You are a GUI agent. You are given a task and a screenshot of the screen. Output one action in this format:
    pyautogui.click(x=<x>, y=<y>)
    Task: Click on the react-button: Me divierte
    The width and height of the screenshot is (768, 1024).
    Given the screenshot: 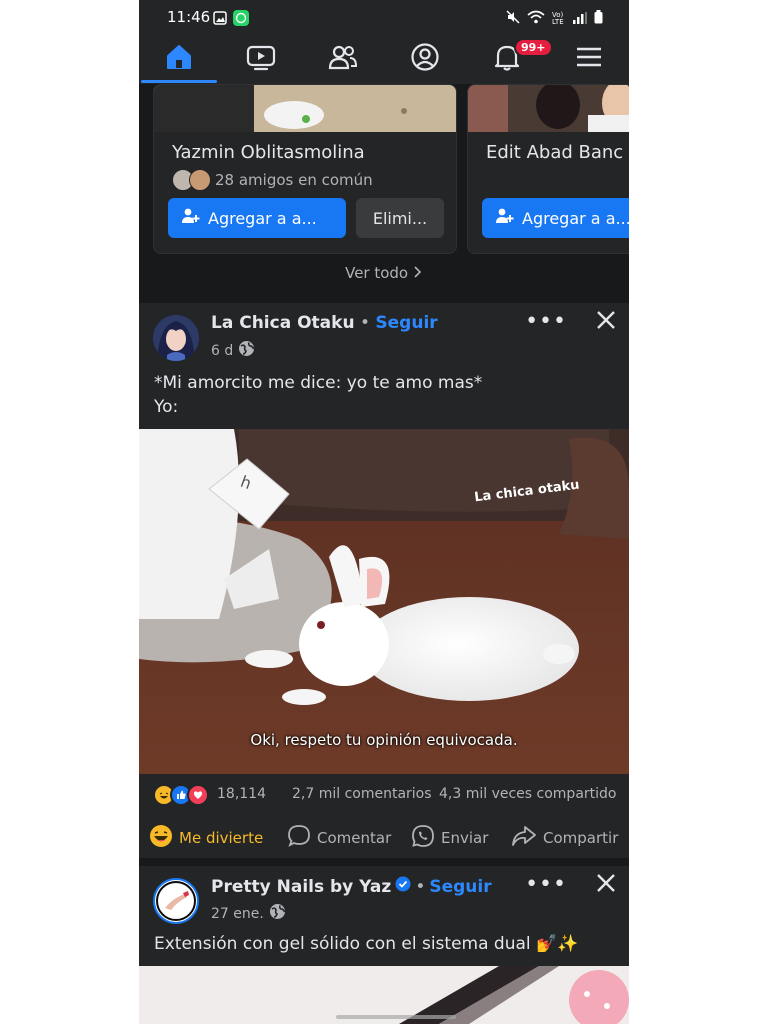 What is the action you would take?
    pyautogui.click(x=206, y=838)
    